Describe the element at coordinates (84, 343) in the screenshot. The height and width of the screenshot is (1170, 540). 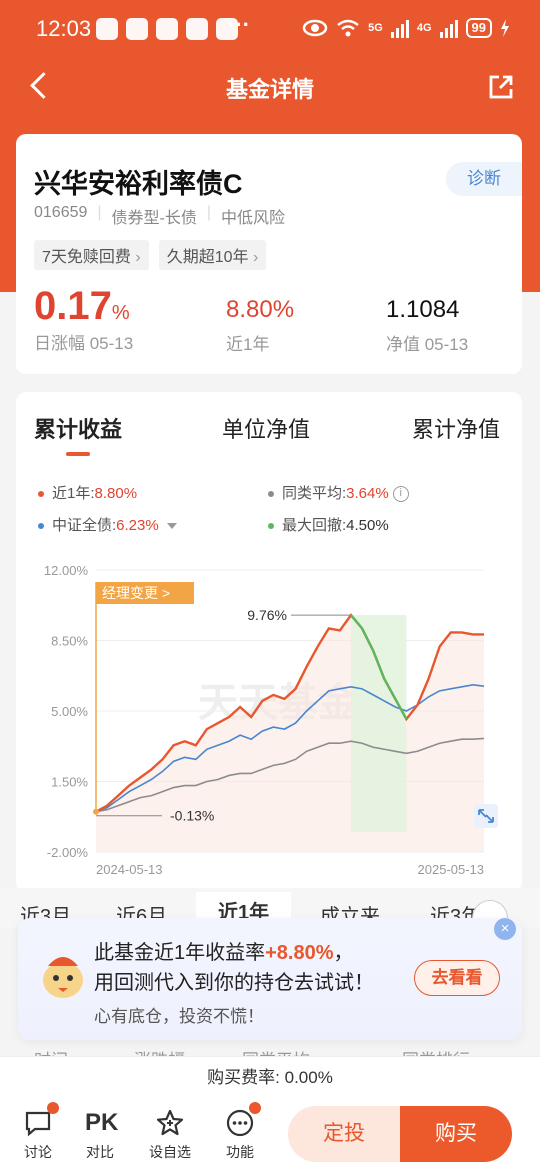
I see `day-change-label: 日涨幅 05-13` at that location.